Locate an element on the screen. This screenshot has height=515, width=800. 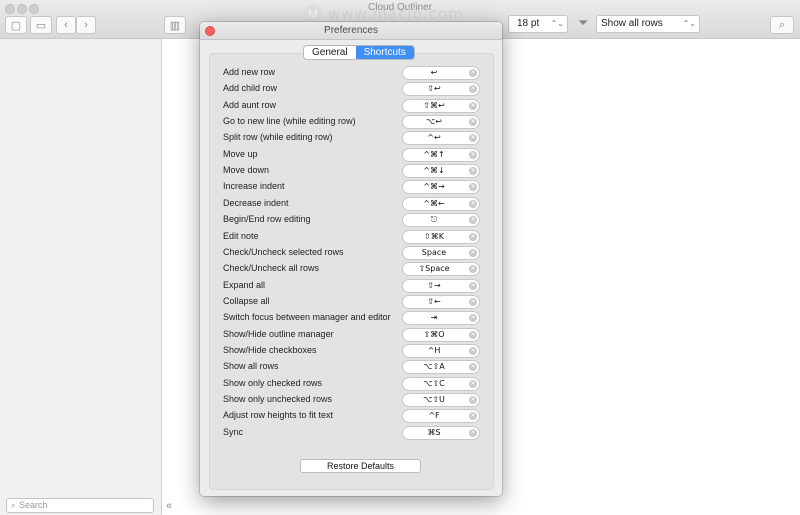
shortcut-recorder-field: ⇧→ ✕ is located at coordinates (441, 285).